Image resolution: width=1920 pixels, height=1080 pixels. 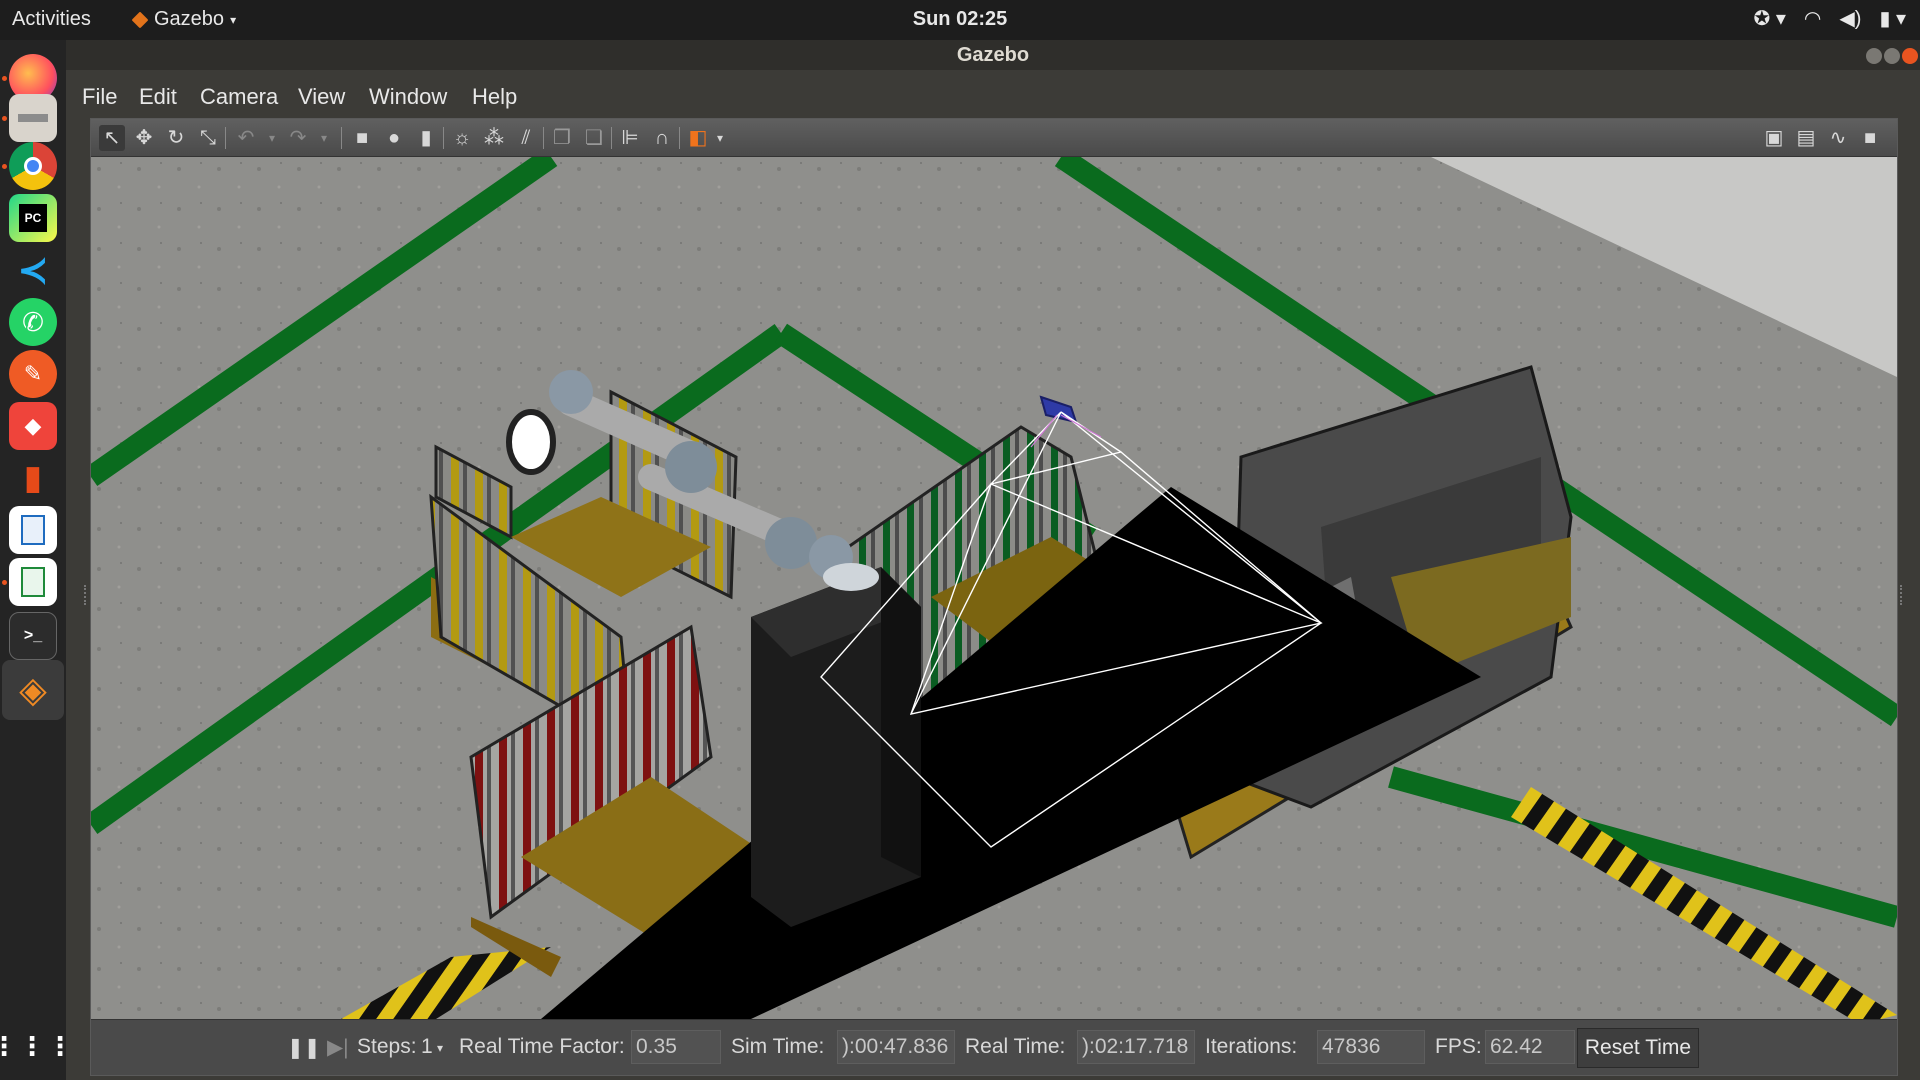 I want to click on snap-icon: ∩, so click(x=662, y=138).